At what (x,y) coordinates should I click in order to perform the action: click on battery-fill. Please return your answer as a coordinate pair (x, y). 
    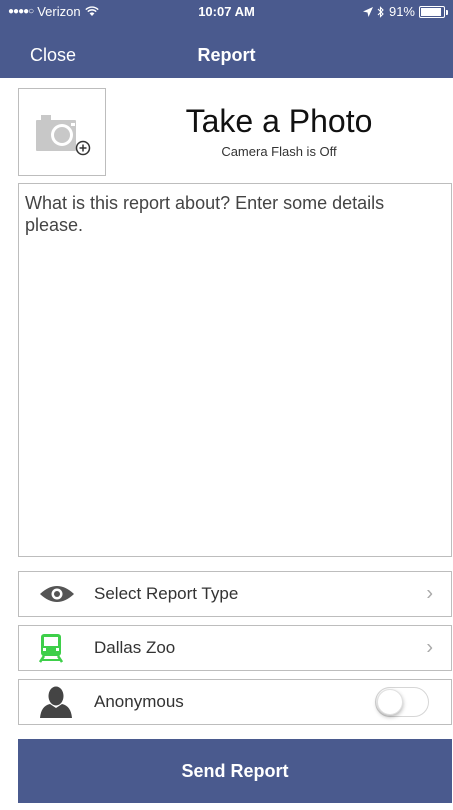
    Looking at the image, I should click on (431, 11).